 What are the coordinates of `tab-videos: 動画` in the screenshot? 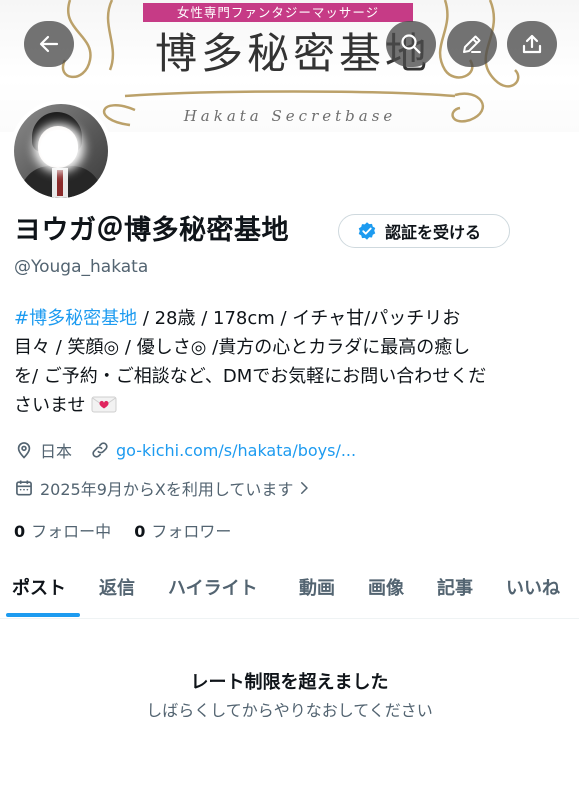 It's located at (317, 587).